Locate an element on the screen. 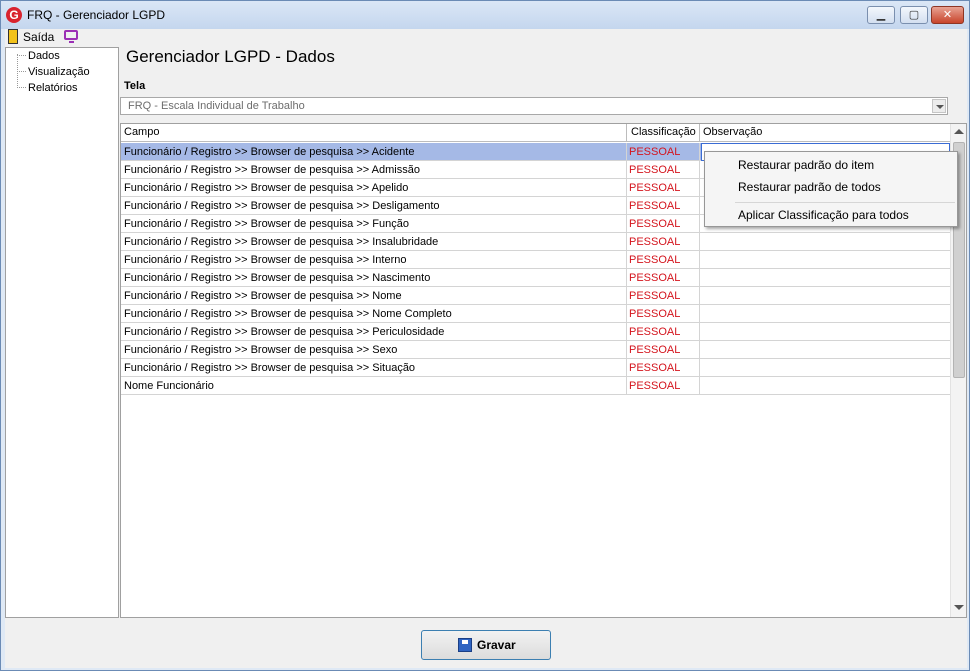 The width and height of the screenshot is (970, 671). exit-menu-item: Saída is located at coordinates (38, 37).